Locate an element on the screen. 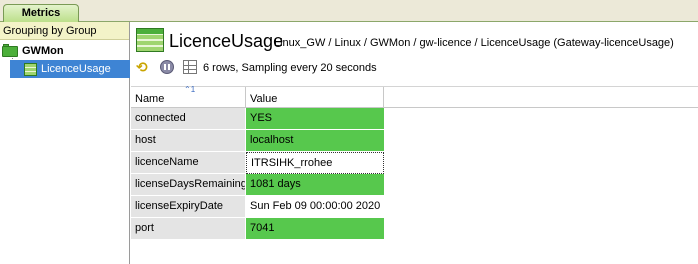  status-text: 6 rows, Sampling every 20 seconds is located at coordinates (290, 68).